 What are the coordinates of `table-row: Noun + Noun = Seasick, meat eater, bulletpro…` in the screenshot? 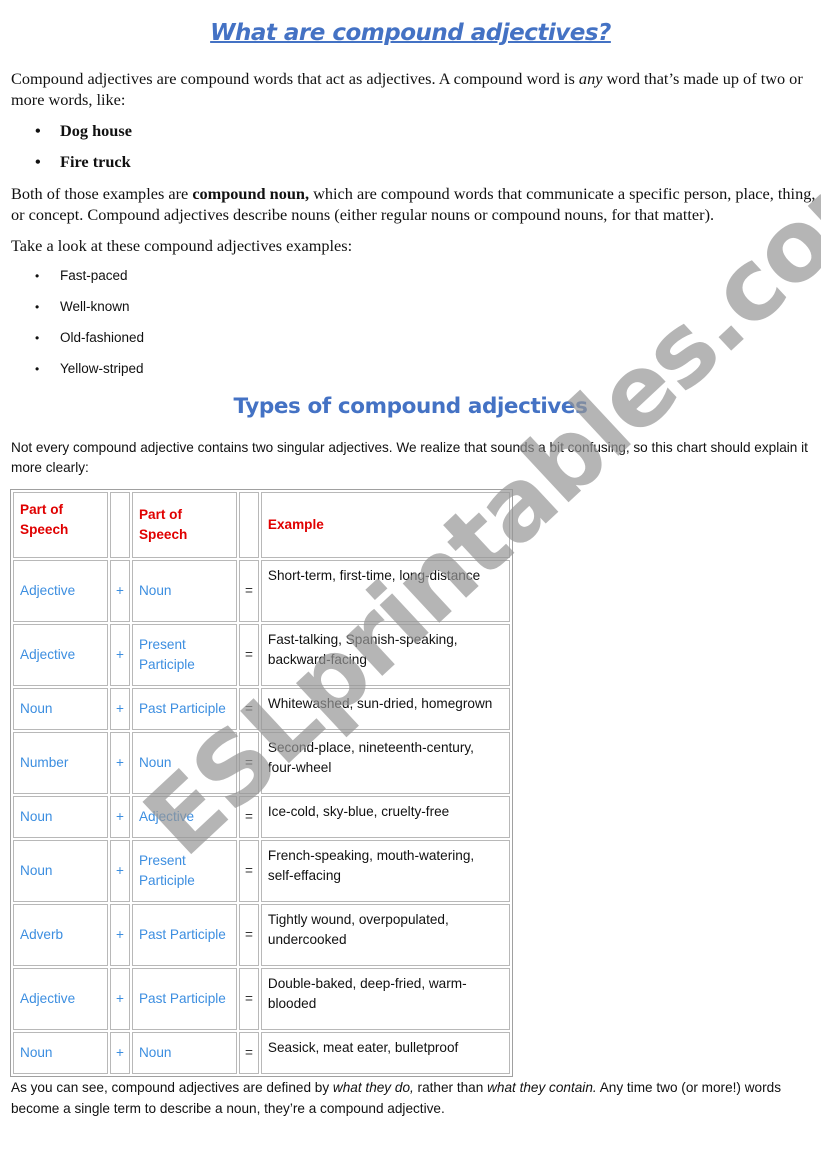 It's located at (261, 1053).